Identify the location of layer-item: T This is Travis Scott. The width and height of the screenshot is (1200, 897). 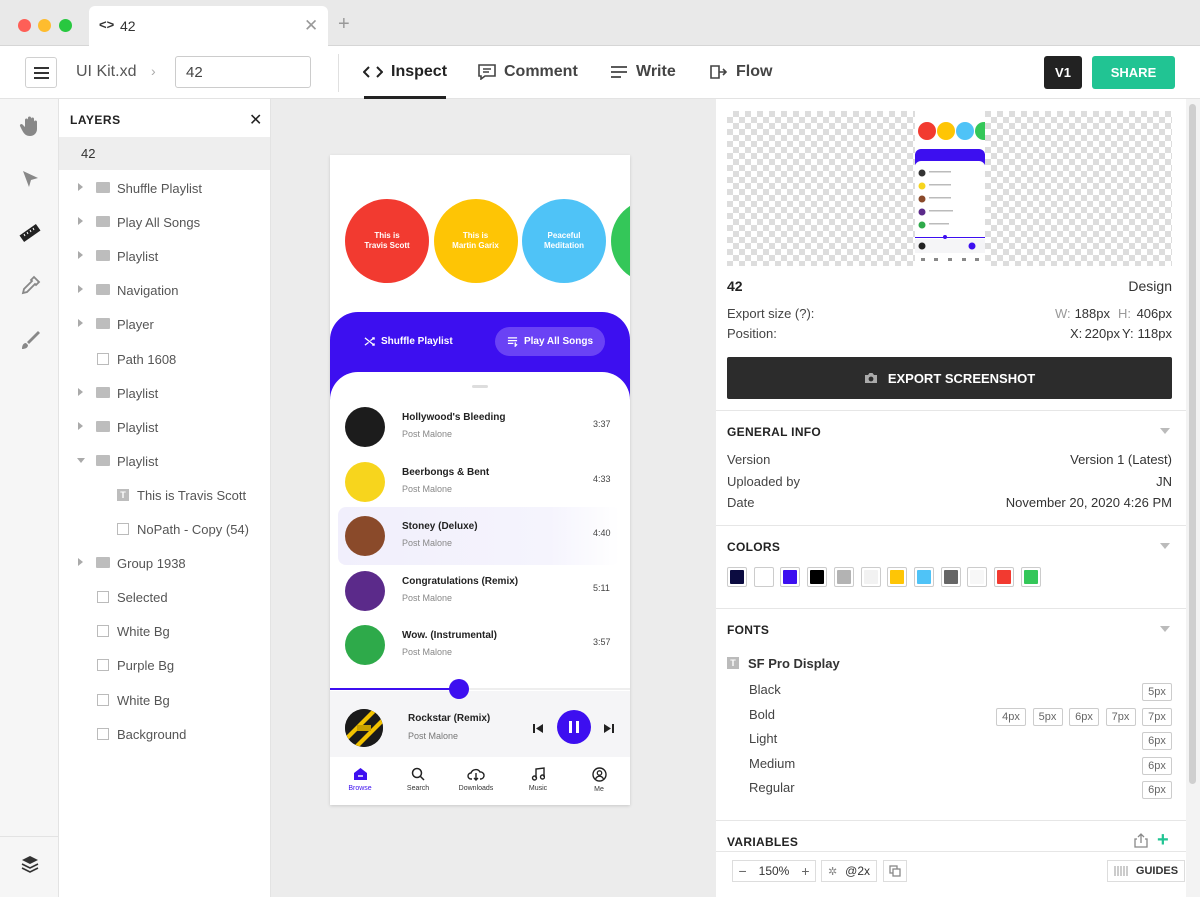
(164, 495).